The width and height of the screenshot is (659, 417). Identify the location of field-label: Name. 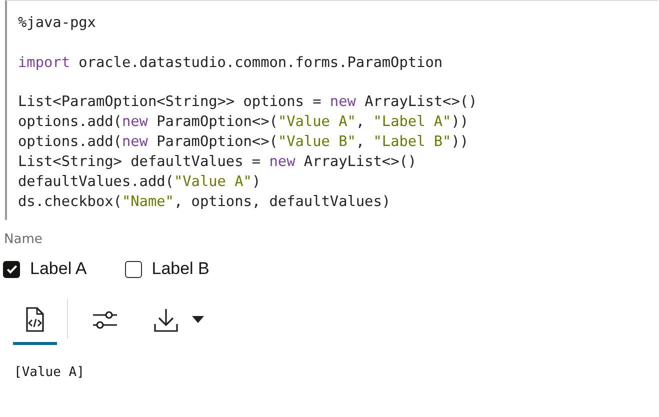
(24, 239).